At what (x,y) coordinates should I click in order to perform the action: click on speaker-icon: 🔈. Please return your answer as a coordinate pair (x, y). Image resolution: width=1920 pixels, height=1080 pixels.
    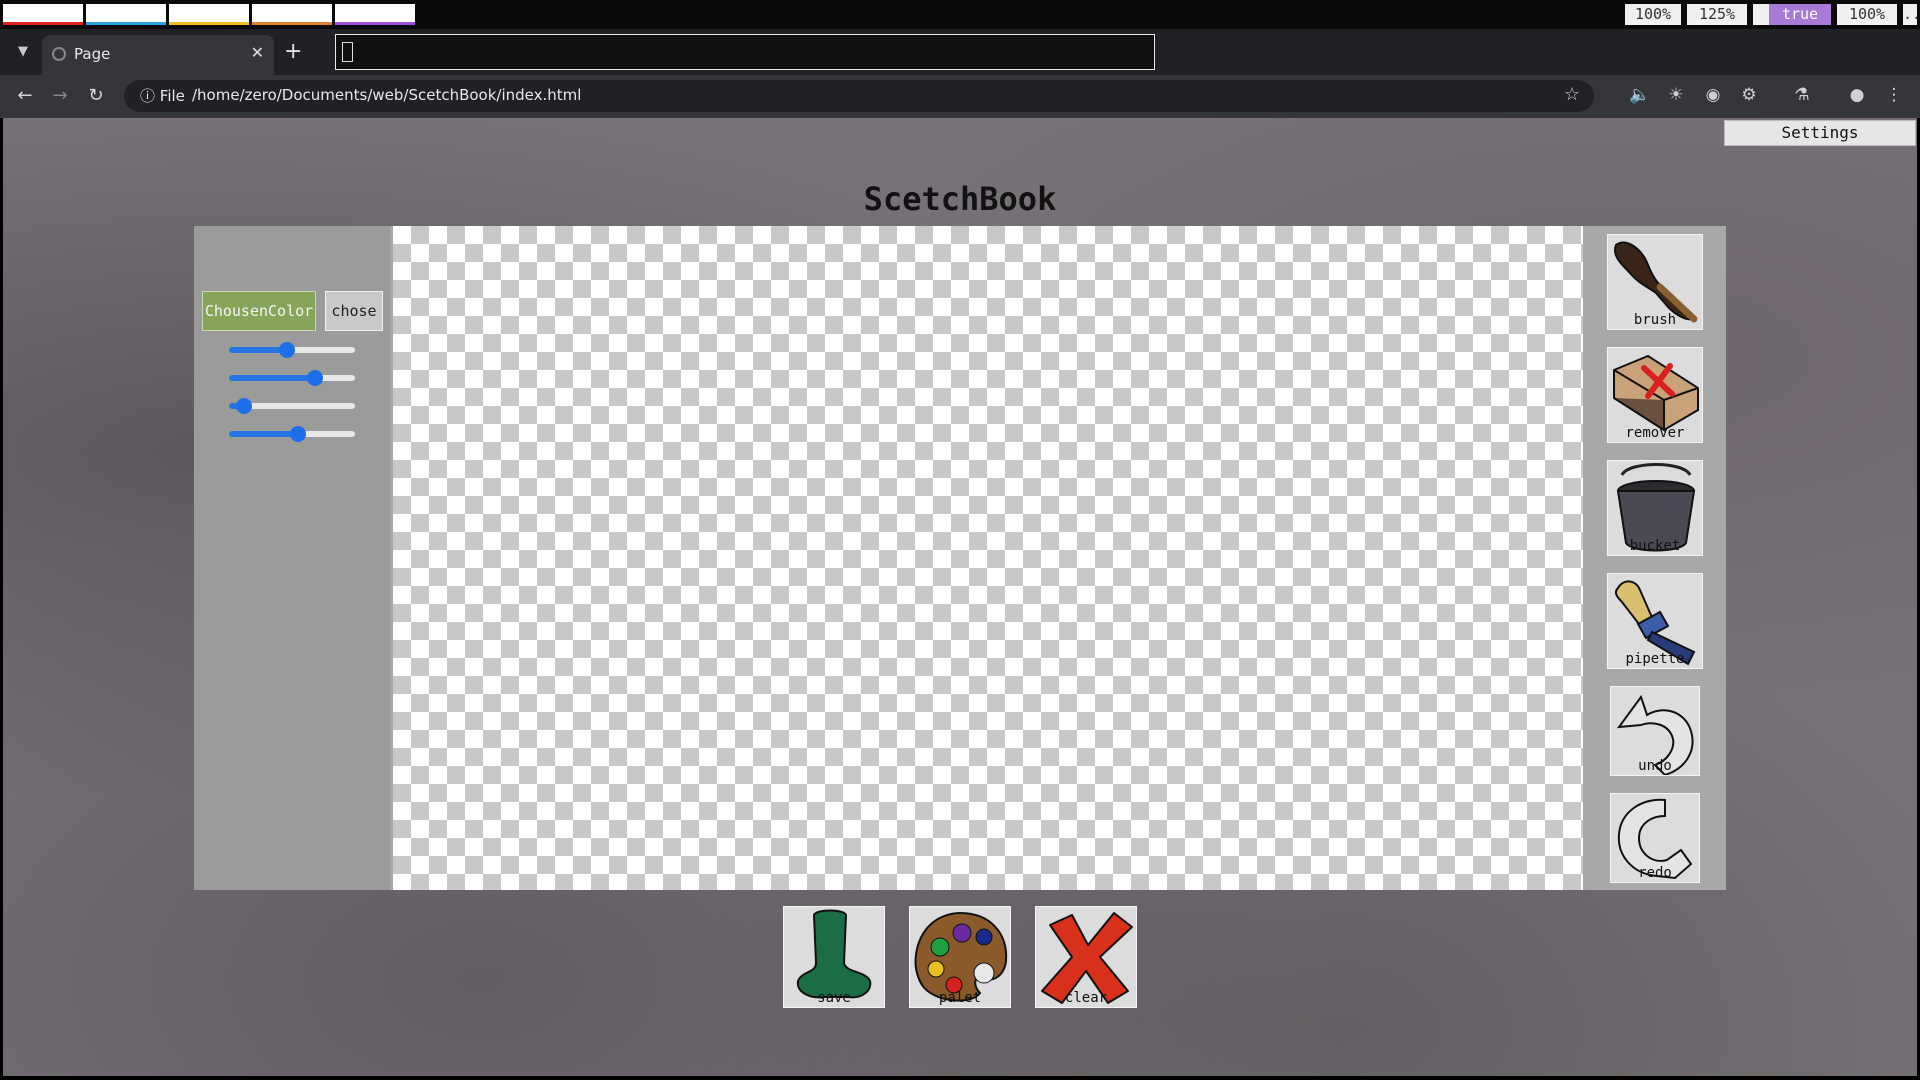
    Looking at the image, I should click on (1640, 95).